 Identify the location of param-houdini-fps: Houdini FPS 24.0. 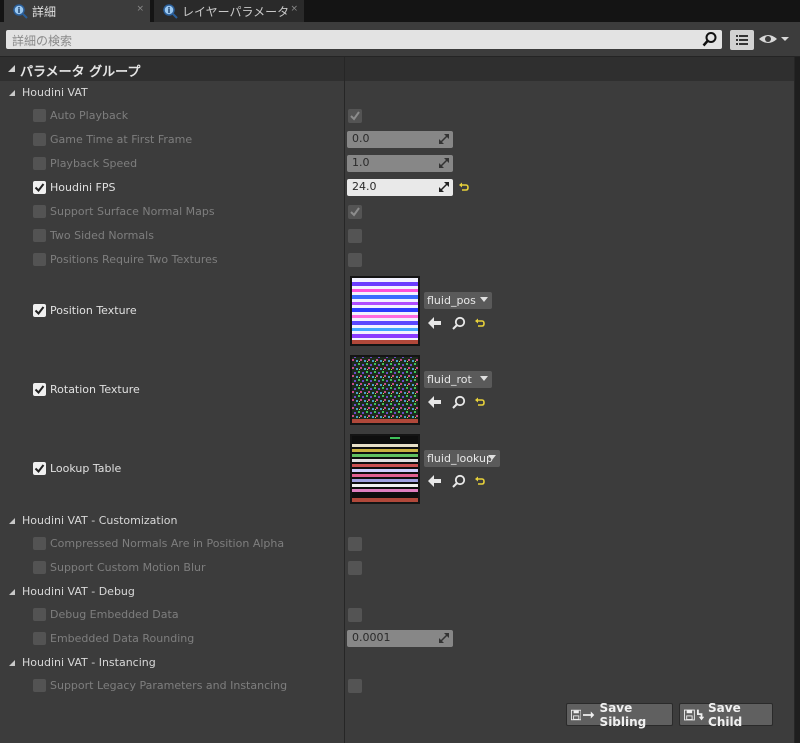
(397, 188).